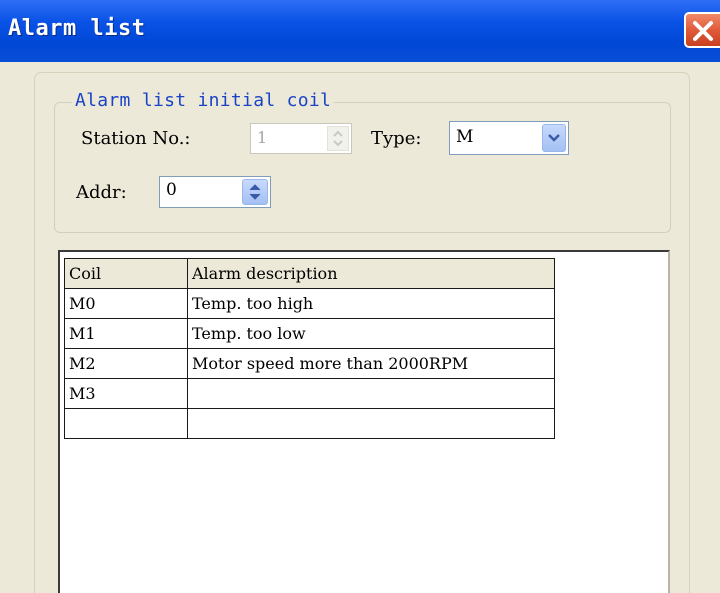  I want to click on coil-cell: M2, so click(126, 363).